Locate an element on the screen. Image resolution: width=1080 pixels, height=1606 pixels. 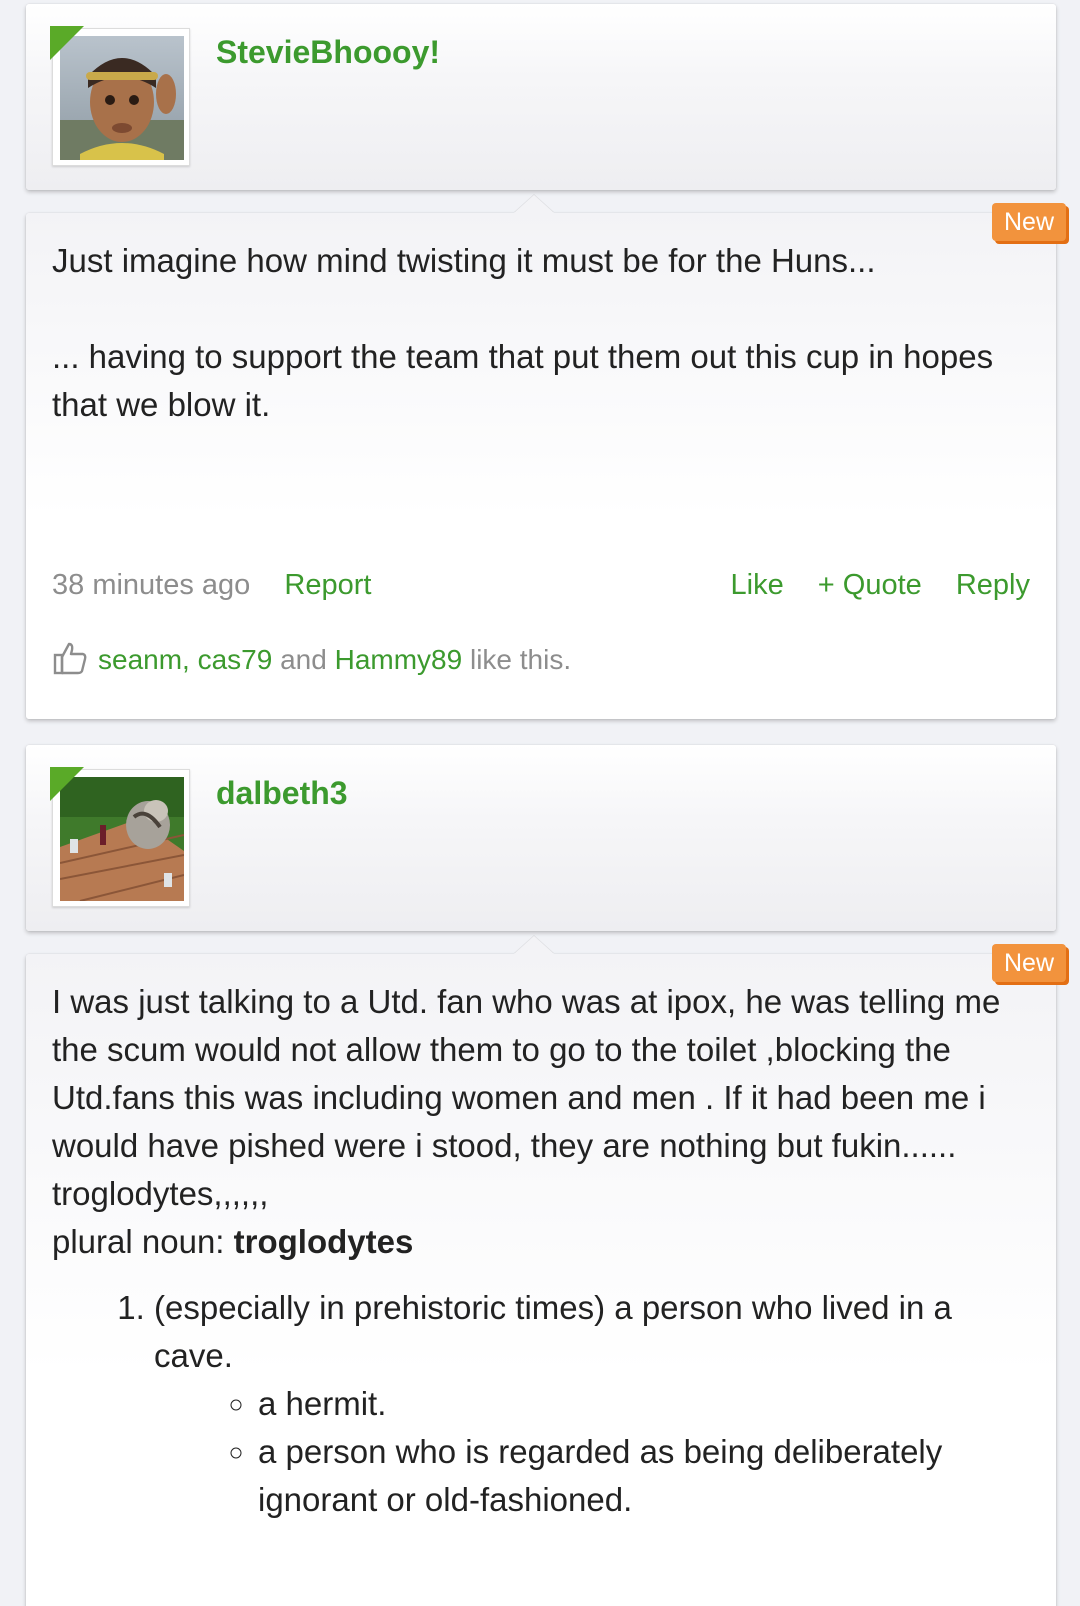
liker-link: Hammy89 is located at coordinates (399, 659).